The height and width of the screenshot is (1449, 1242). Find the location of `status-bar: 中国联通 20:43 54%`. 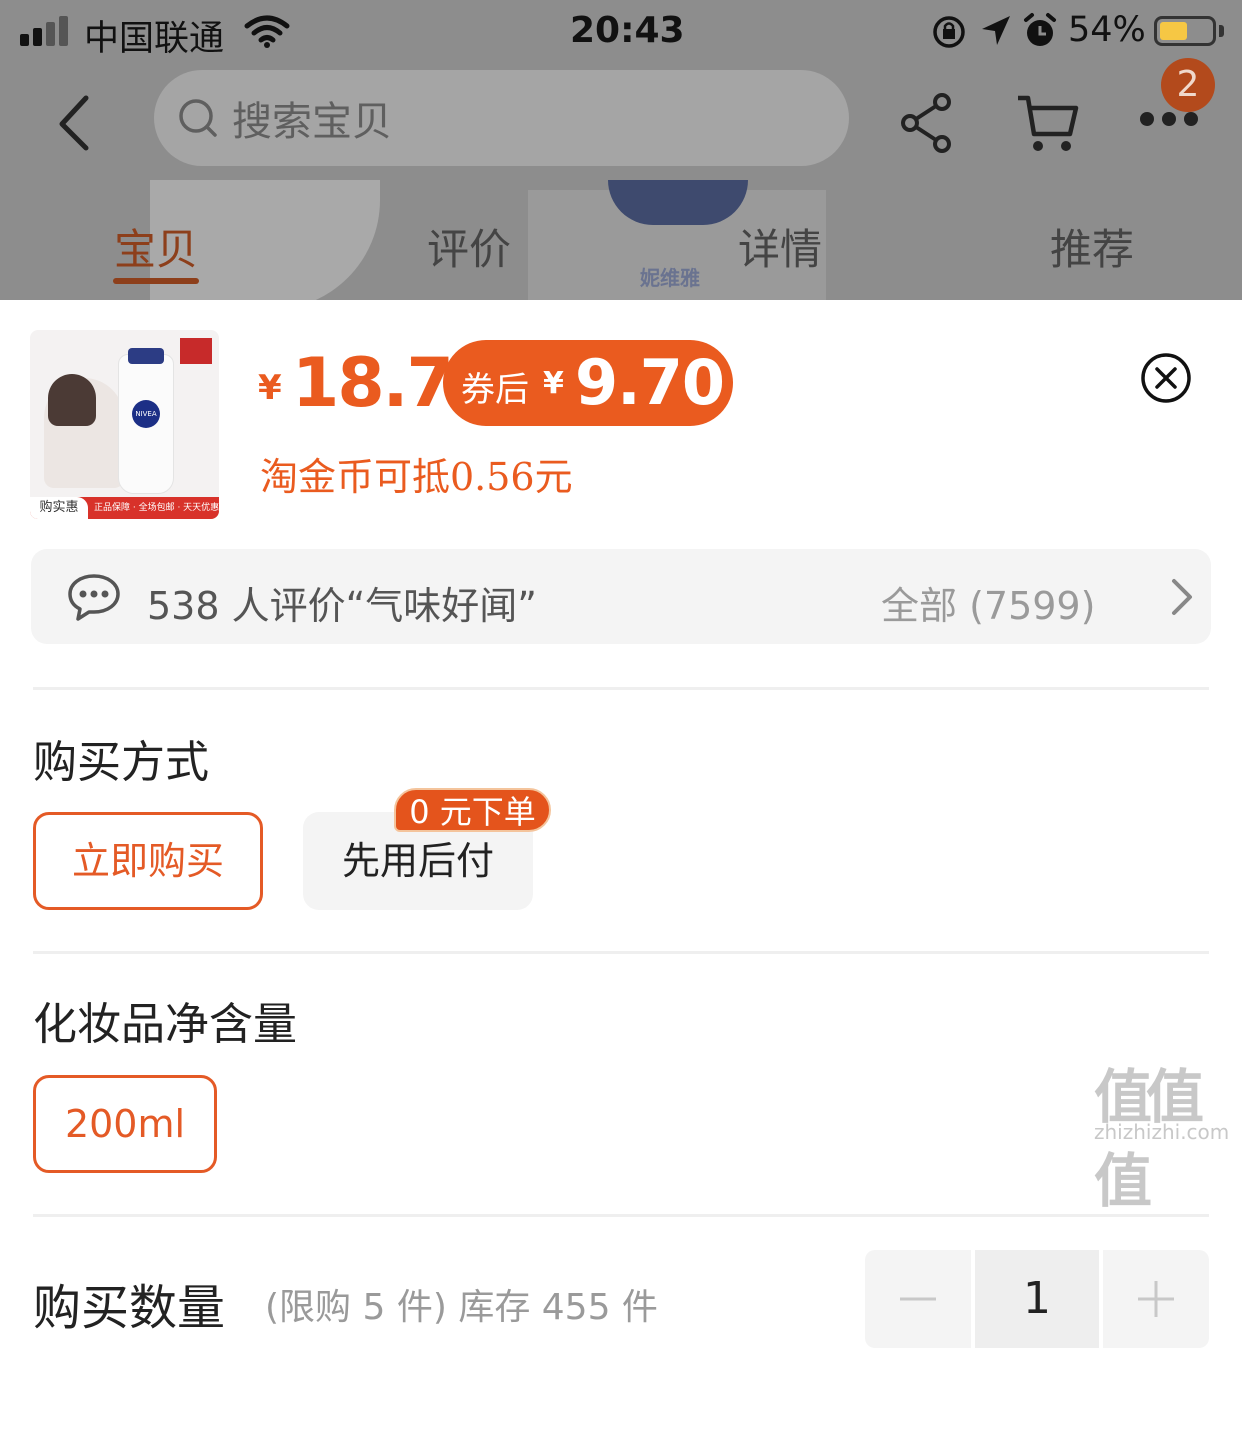

status-bar: 中国联通 20:43 54% is located at coordinates (621, 33).